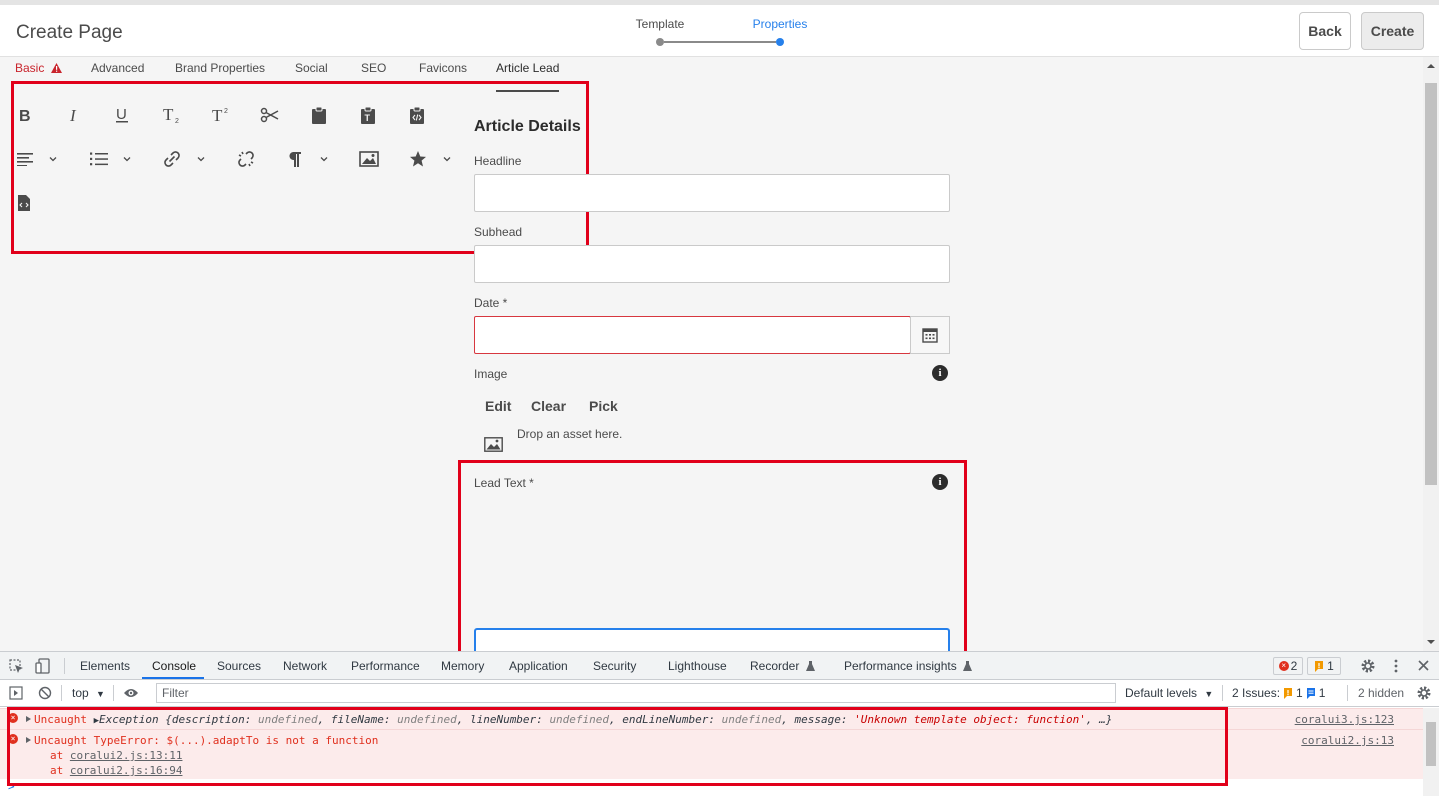 The width and height of the screenshot is (1439, 796). Describe the element at coordinates (692, 335) in the screenshot. I see `date-field` at that location.